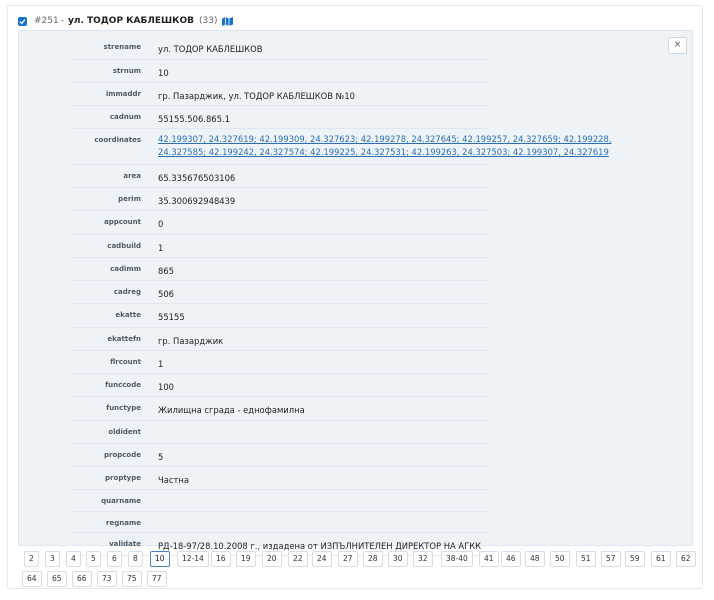 The image size is (714, 600). What do you see at coordinates (161, 224) in the screenshot?
I see `property-value: 0` at bounding box center [161, 224].